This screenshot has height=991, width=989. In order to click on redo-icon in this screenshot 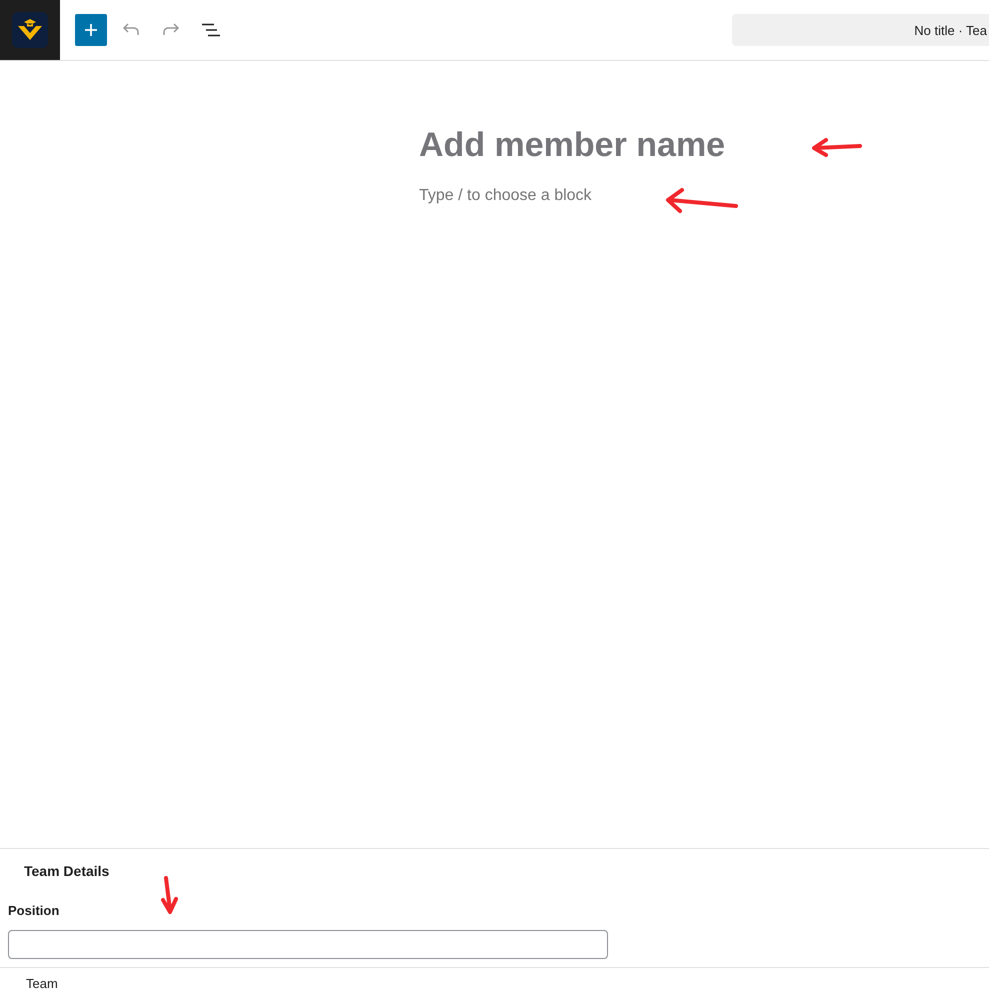, I will do `click(171, 30)`.